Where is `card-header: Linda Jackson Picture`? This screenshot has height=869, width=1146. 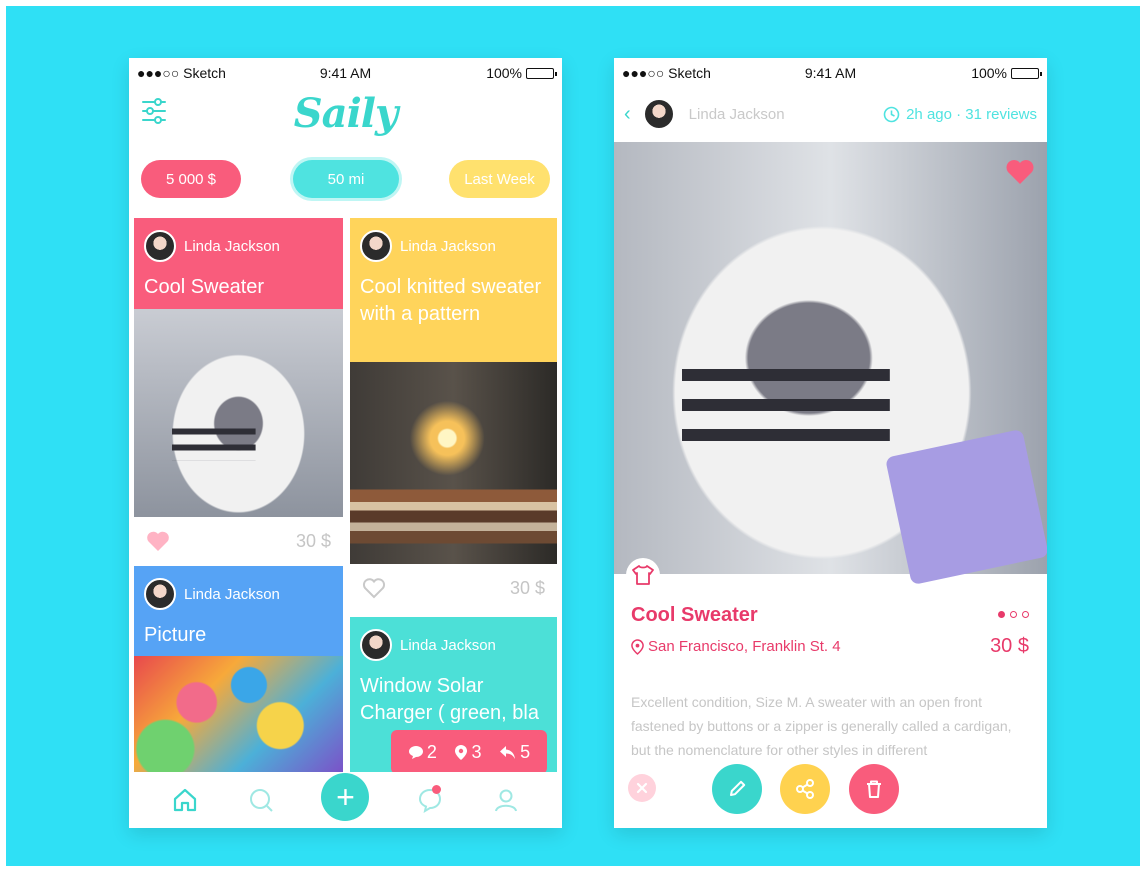 card-header: Linda Jackson Picture is located at coordinates (238, 611).